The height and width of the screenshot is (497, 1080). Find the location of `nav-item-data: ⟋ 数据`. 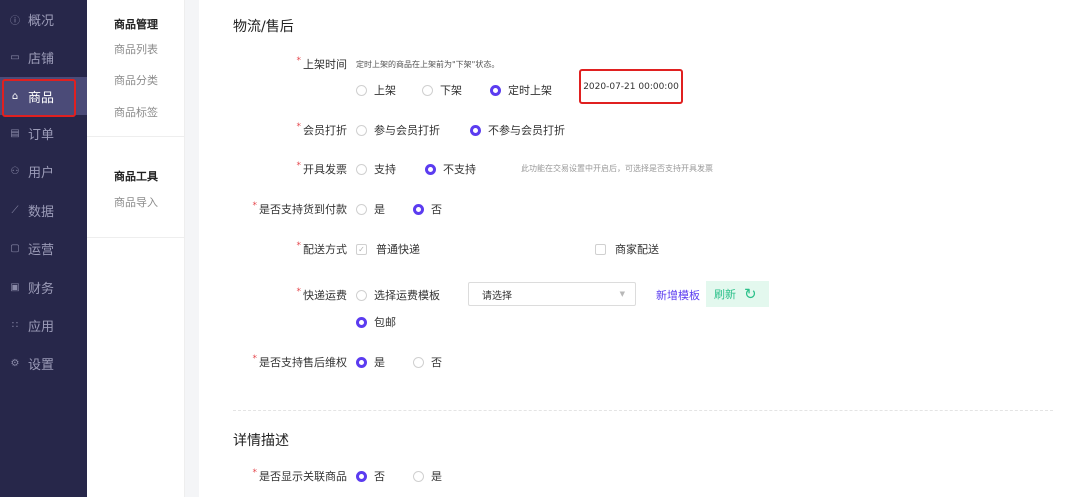

nav-item-data: ⟋ 数据 is located at coordinates (43, 210).